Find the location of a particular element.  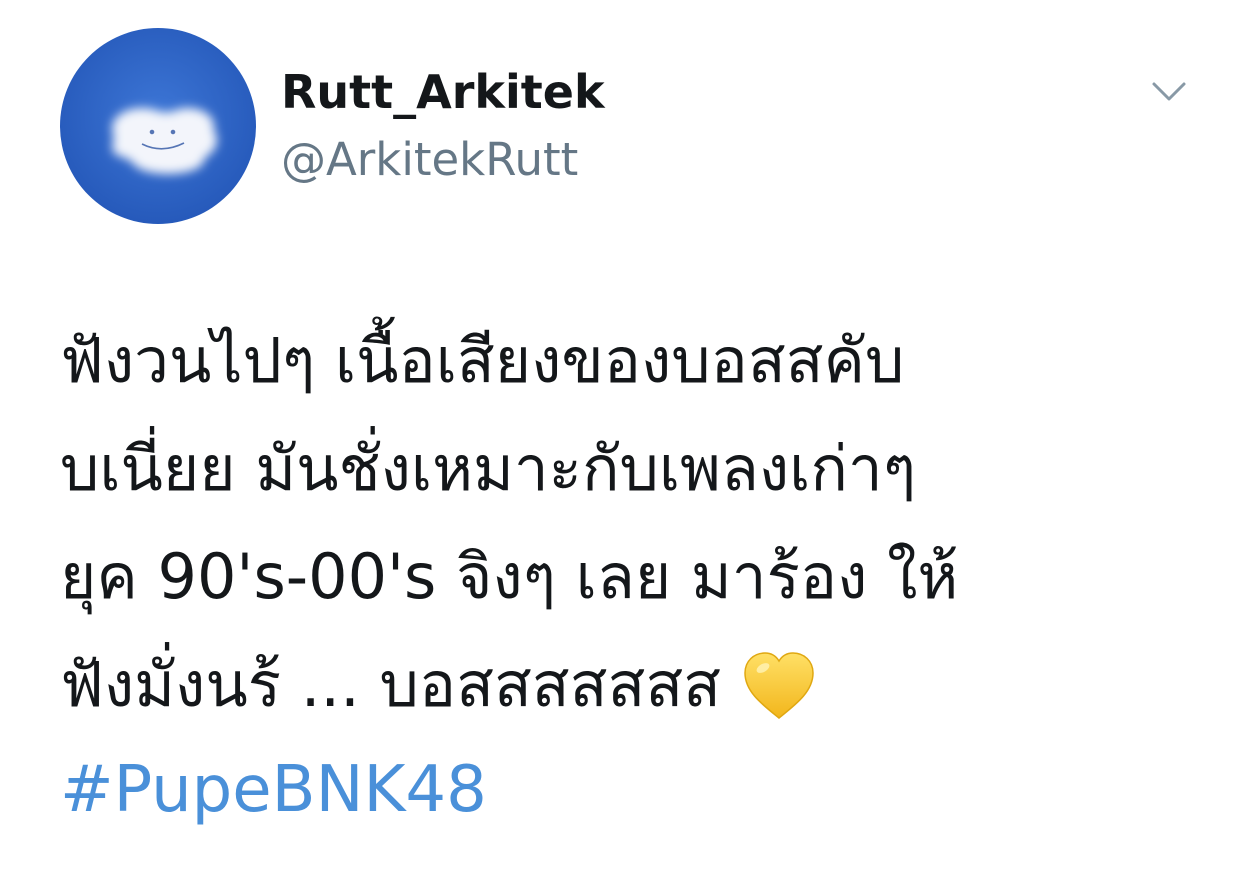

tweet-line: บเนี่ยย มันชั่งเหมาะกับเพลงเก่าๆ is located at coordinates (488, 468).